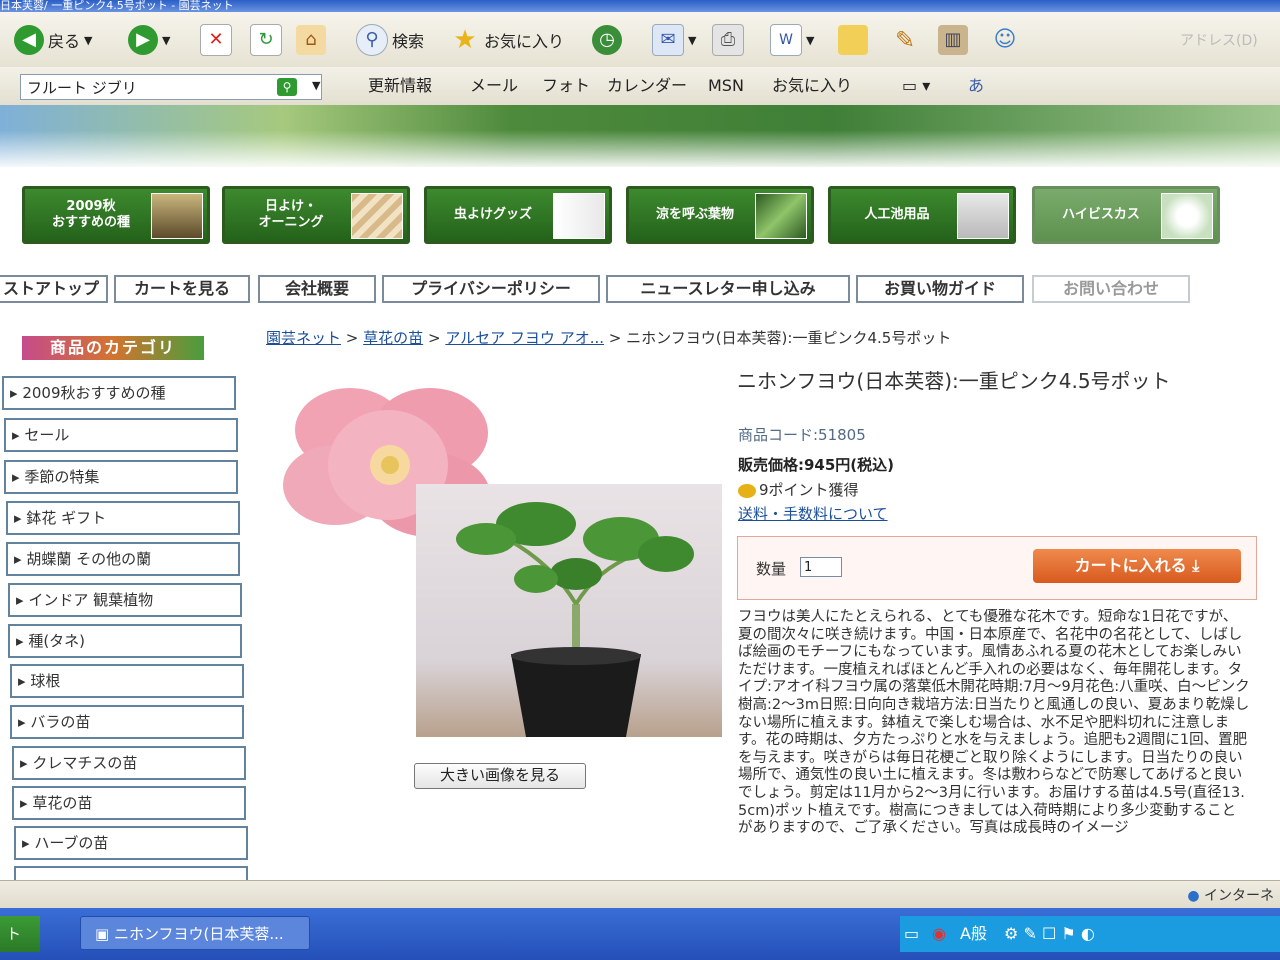 This screenshot has width=1280, height=960. Describe the element at coordinates (916, 86) in the screenshot. I see `keyboard-icon: ▭ ▾` at that location.